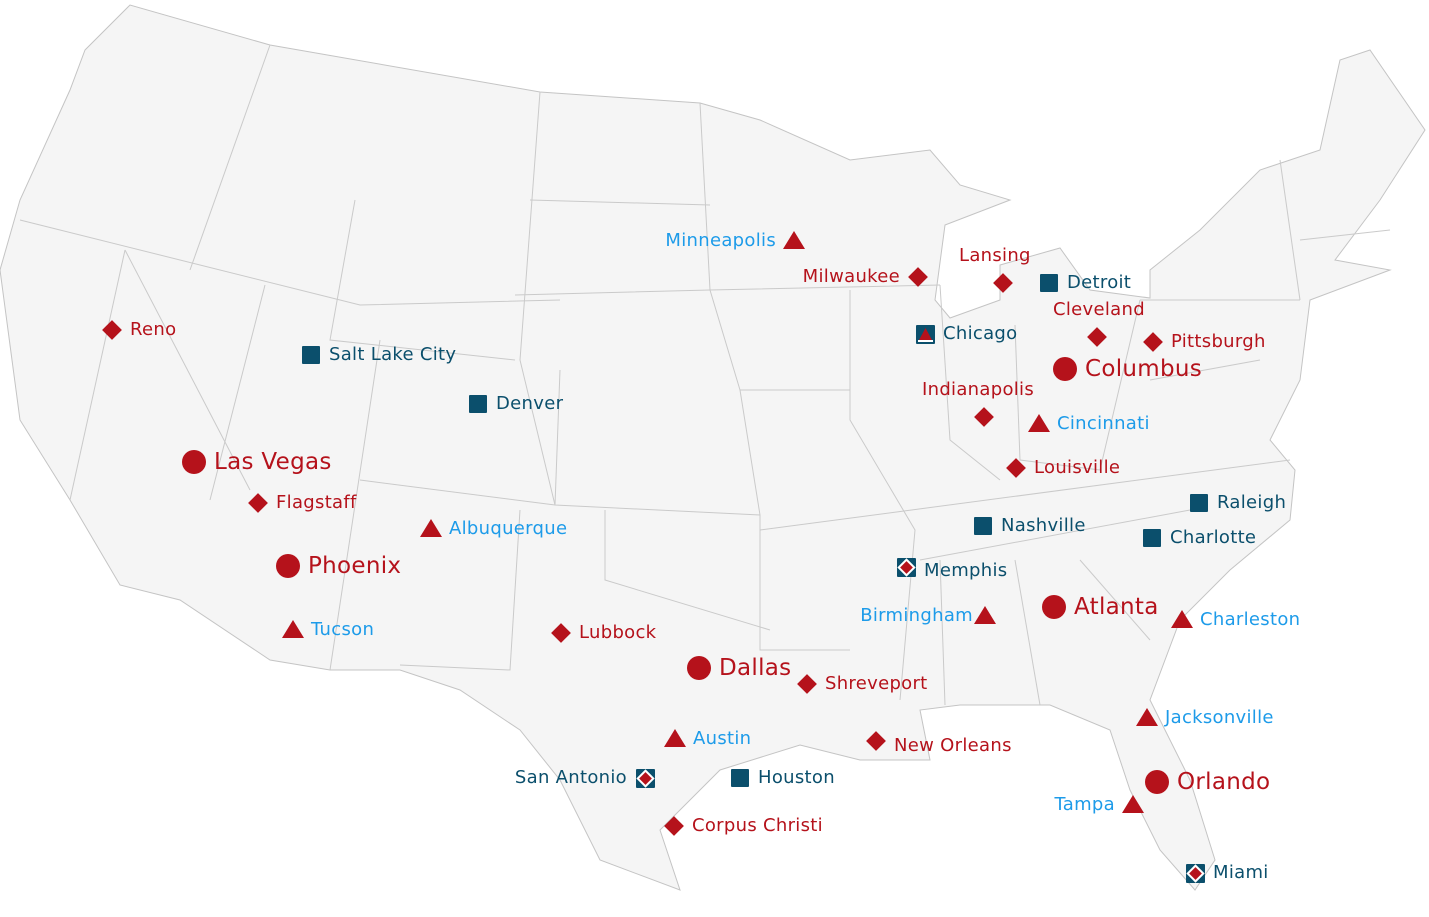  What do you see at coordinates (796, 778) in the screenshot?
I see `city-label: Houston` at bounding box center [796, 778].